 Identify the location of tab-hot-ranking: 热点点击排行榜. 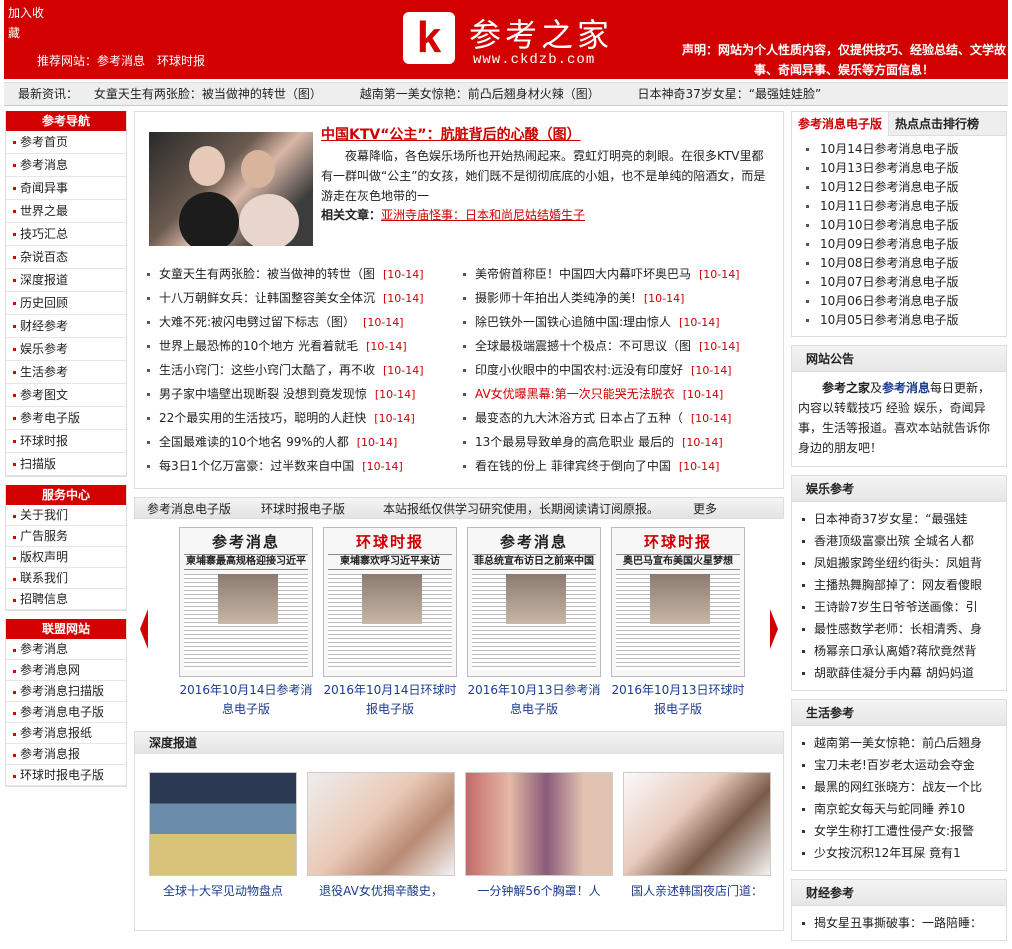
(937, 124).